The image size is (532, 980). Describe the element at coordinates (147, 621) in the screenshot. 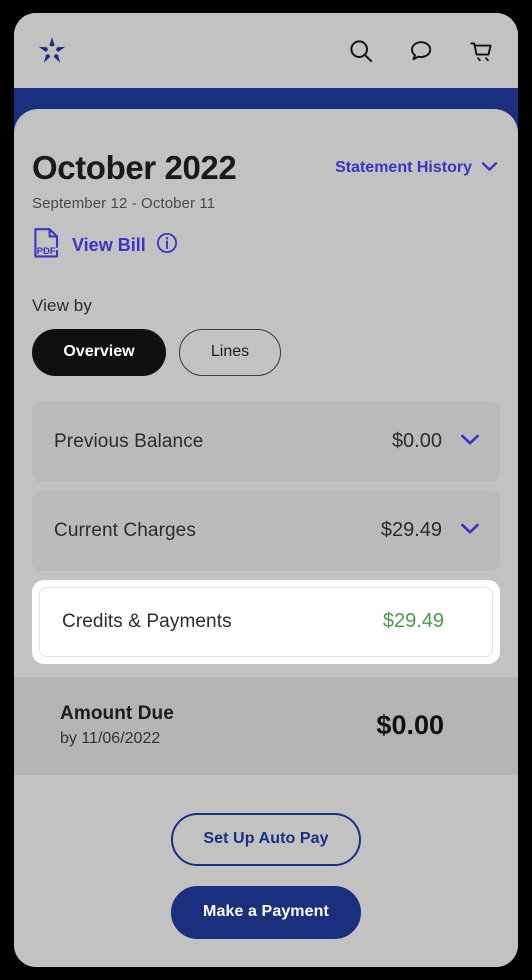

I see `summary-label: Credits & Payments` at that location.